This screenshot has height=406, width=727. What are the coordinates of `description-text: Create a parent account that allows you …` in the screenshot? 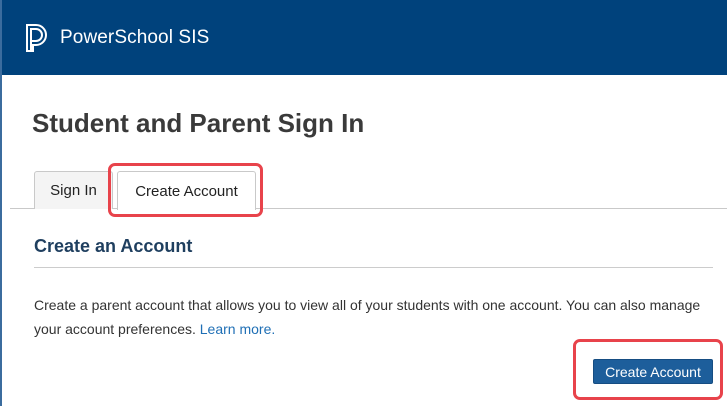 It's located at (367, 317).